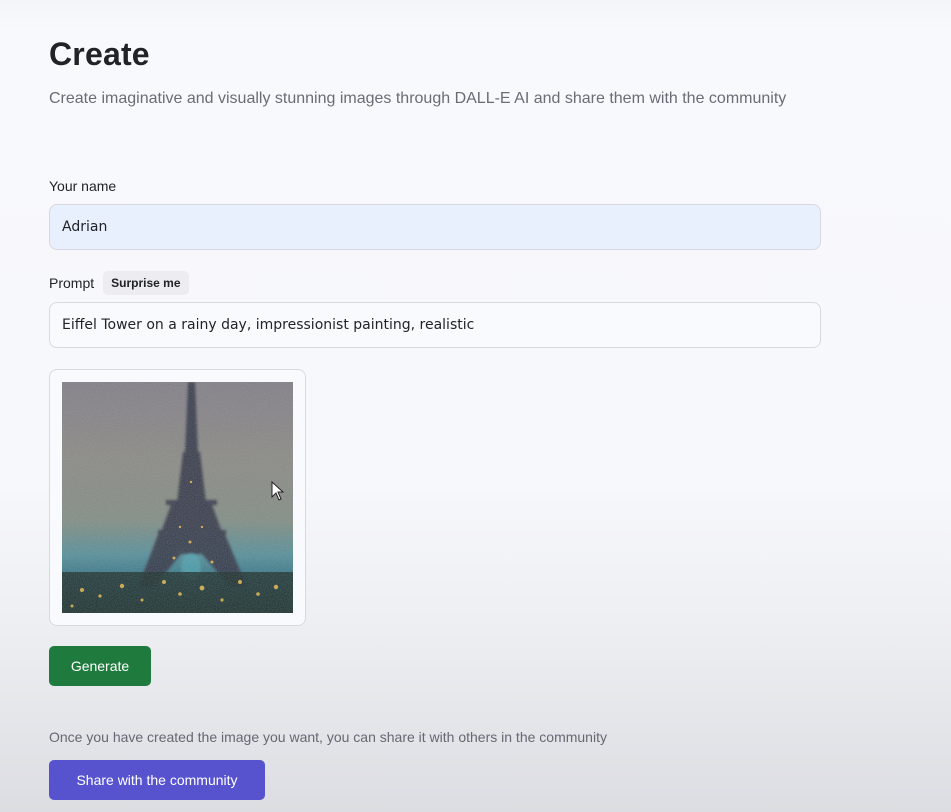 The image size is (951, 812). I want to click on prompt-label: Prompt, so click(72, 282).